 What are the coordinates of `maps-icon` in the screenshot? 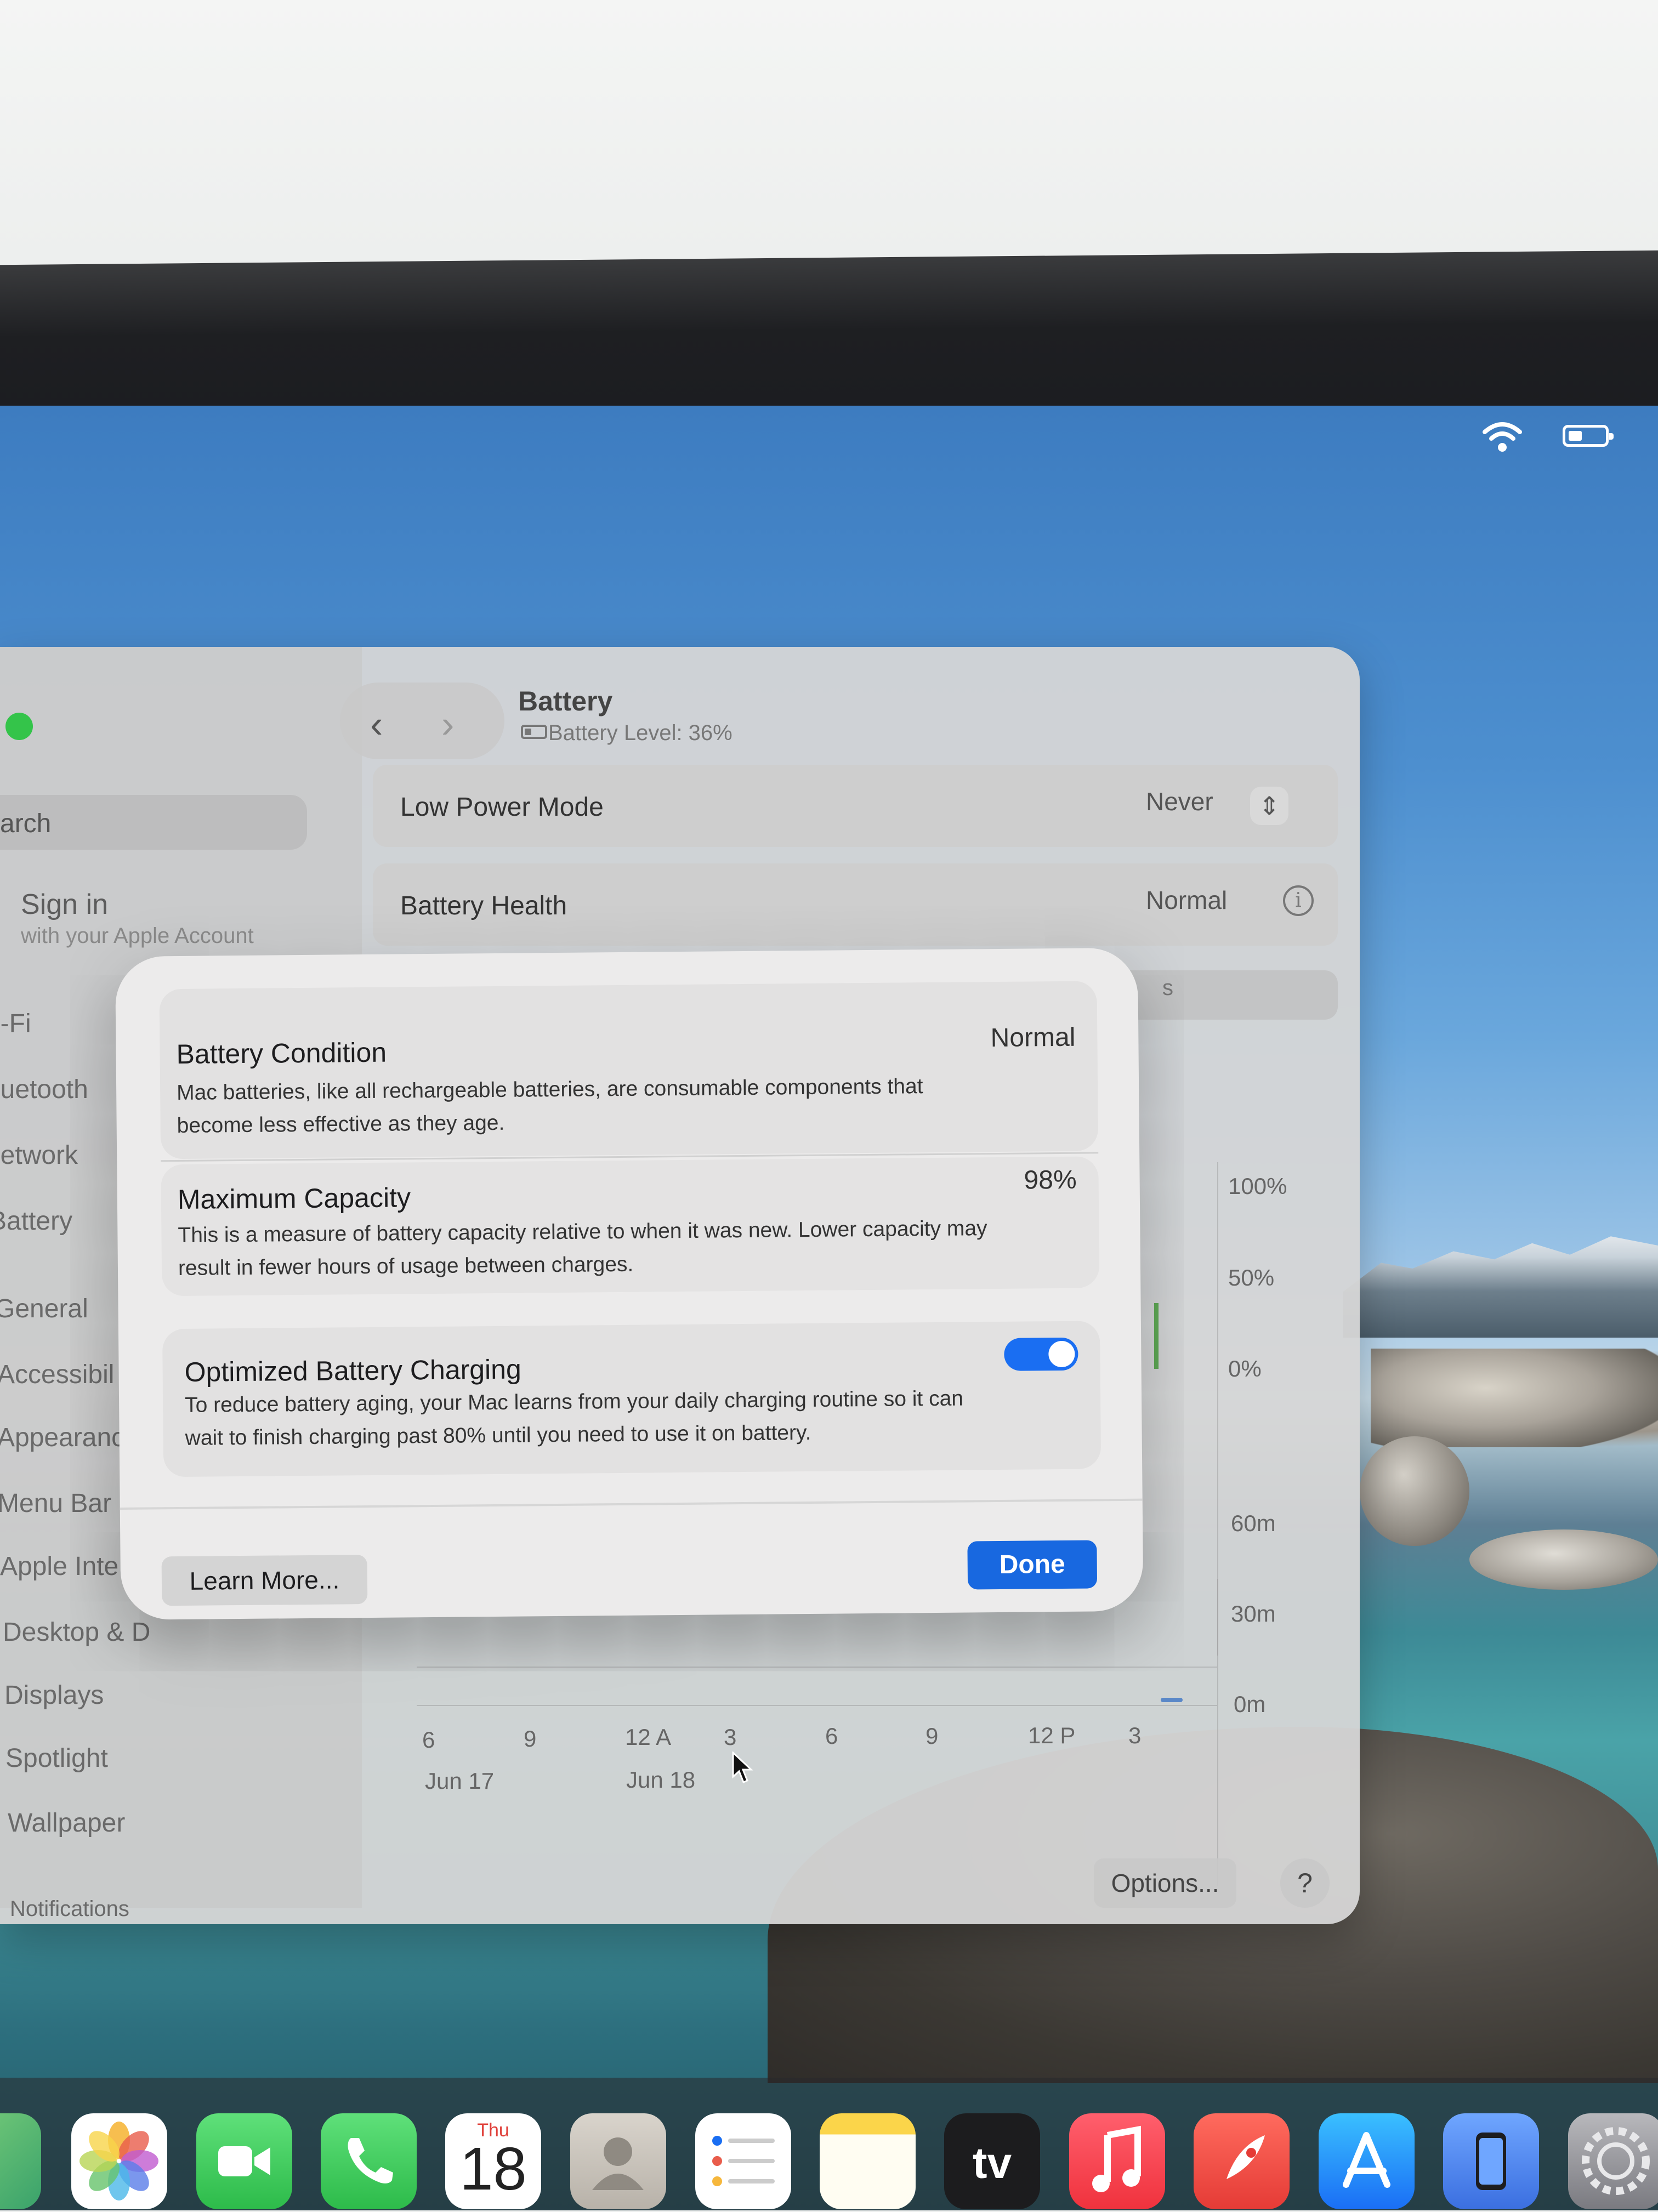 It's located at (20, 2161).